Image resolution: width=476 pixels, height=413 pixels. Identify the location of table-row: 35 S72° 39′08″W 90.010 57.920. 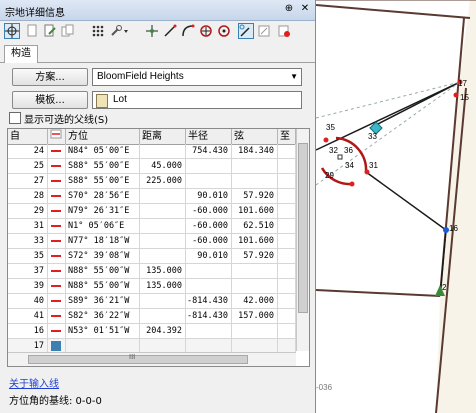
(152, 256).